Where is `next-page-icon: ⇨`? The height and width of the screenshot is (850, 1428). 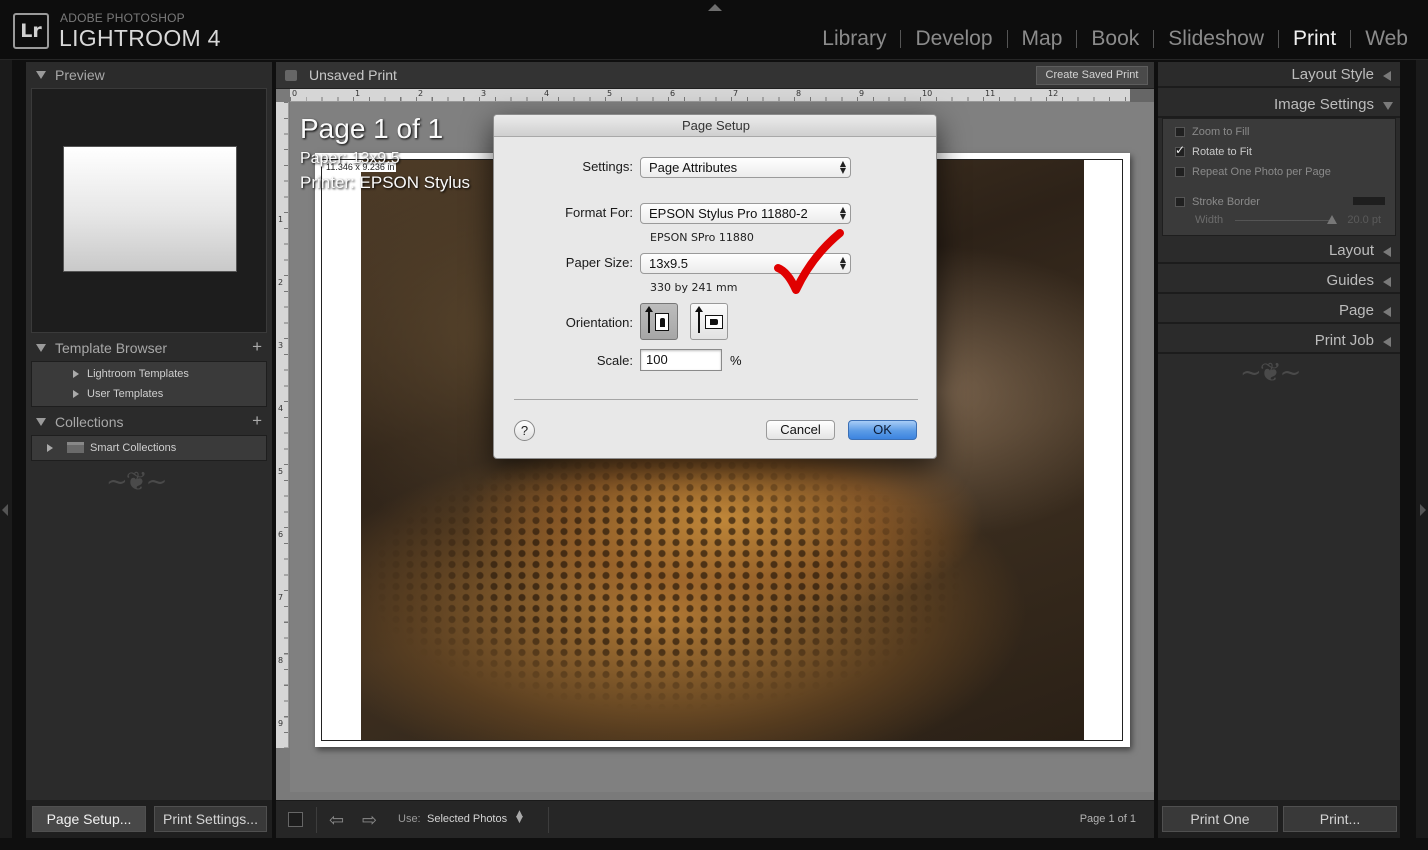 next-page-icon: ⇨ is located at coordinates (369, 820).